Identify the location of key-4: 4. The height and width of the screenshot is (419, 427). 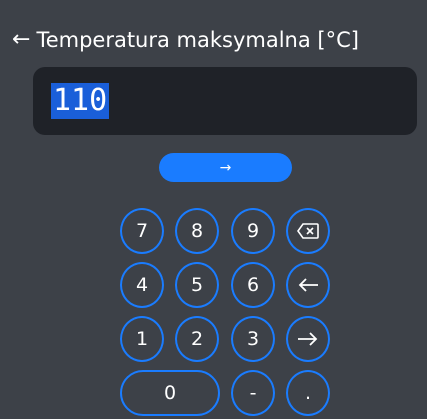
(142, 285).